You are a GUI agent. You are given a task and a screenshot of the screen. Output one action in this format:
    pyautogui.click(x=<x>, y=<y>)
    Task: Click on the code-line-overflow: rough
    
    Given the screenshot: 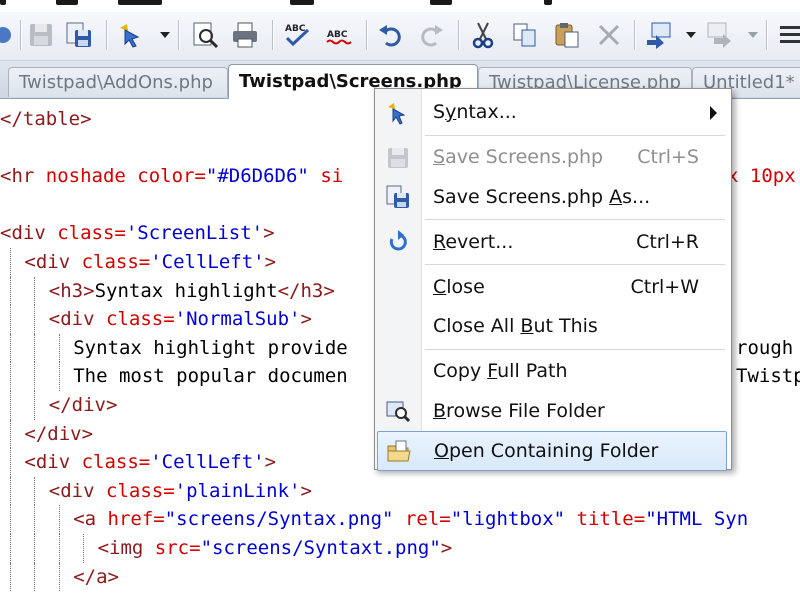 What is the action you would take?
    pyautogui.click(x=765, y=347)
    